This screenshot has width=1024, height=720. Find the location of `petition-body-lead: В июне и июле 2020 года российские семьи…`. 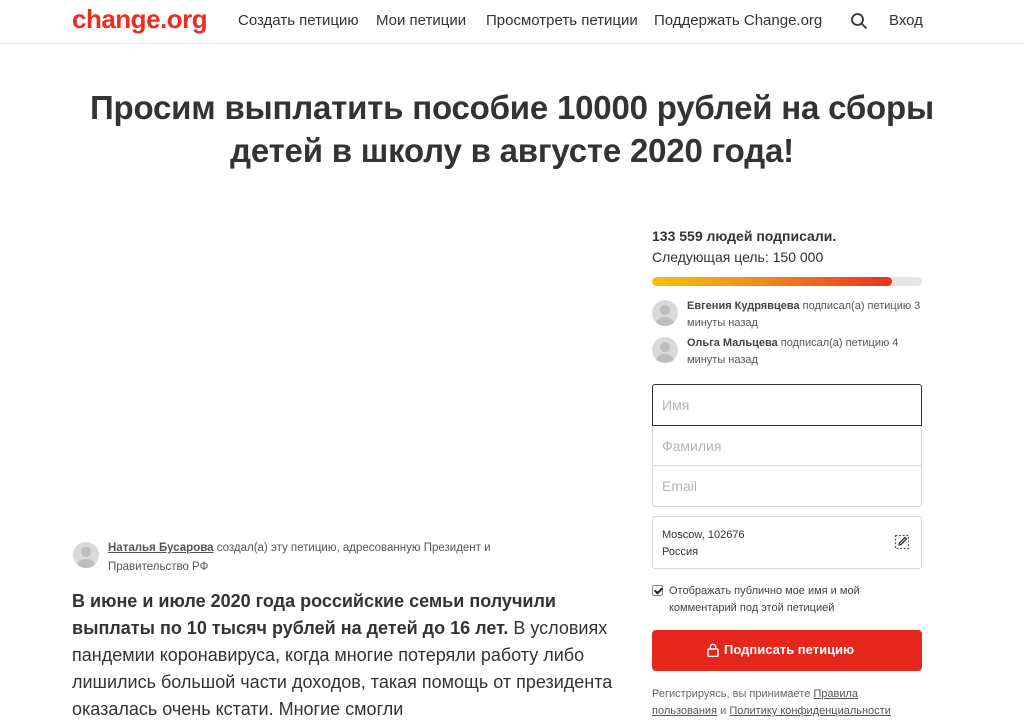

petition-body-lead: В июне и июле 2020 года российские семьи… is located at coordinates (314, 614).